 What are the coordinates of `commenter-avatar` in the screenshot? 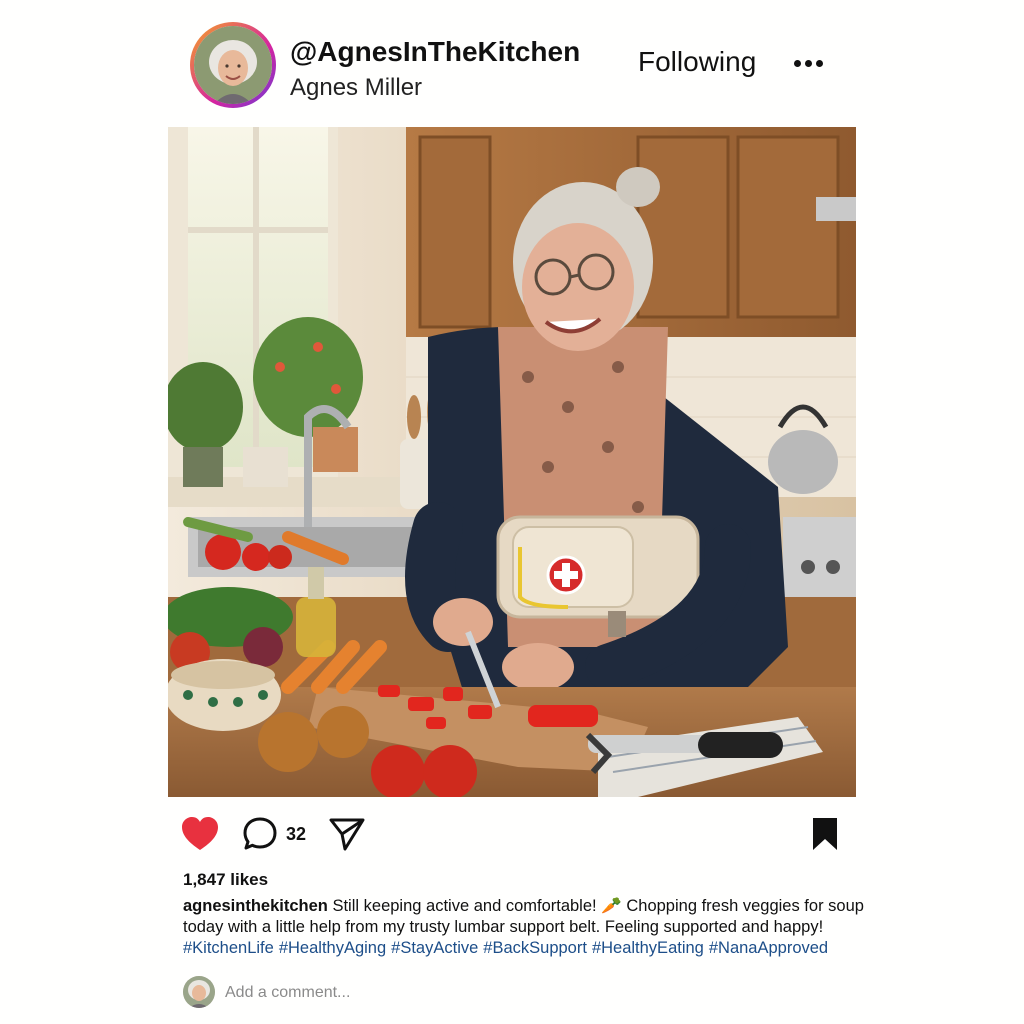 It's located at (199, 992).